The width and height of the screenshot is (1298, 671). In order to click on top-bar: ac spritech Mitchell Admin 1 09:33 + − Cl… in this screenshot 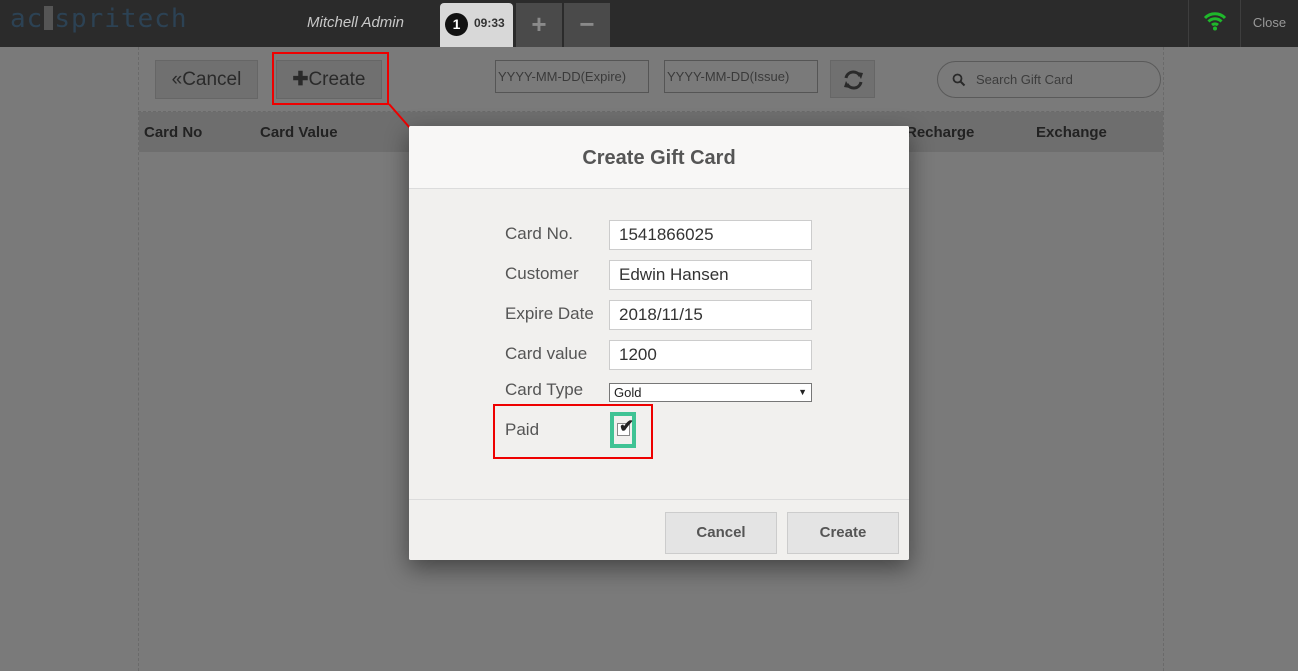, I will do `click(649, 23)`.